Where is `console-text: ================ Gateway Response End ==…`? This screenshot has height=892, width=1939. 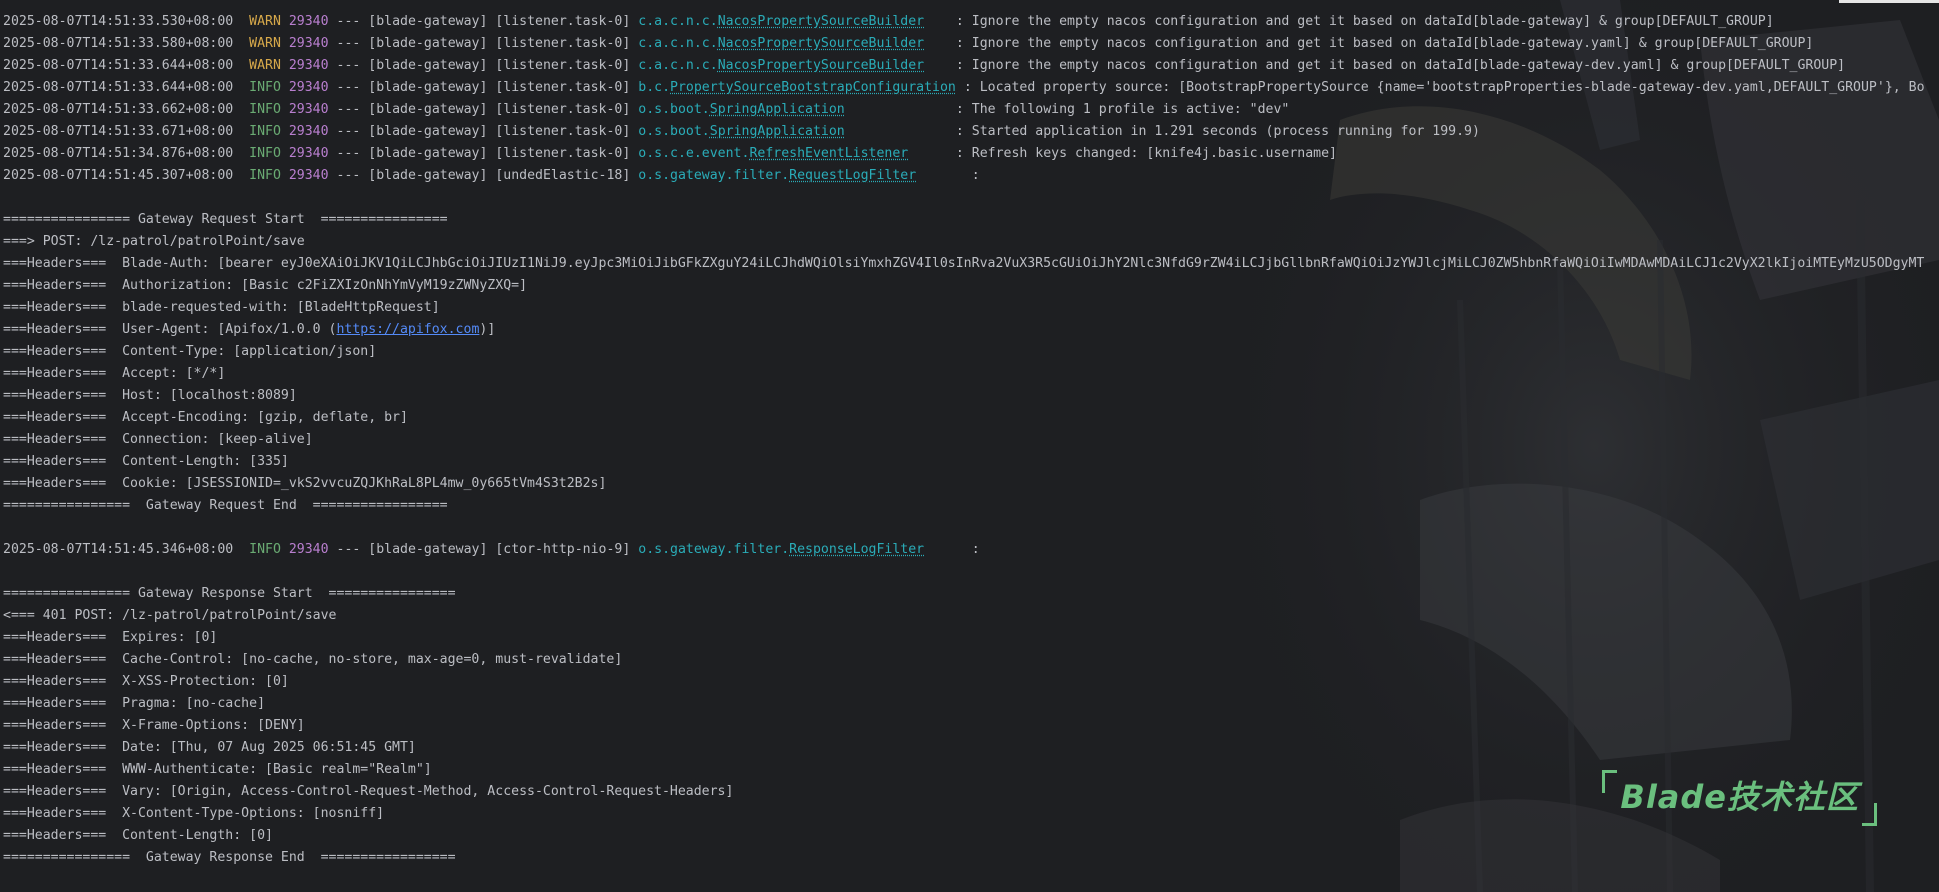
console-text: ================ Gateway Response End ==… is located at coordinates (229, 857).